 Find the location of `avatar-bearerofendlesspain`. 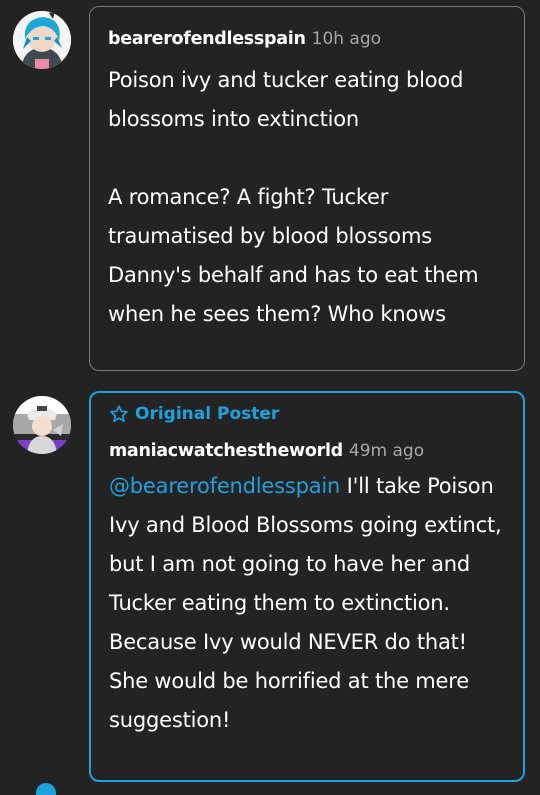

avatar-bearerofendlesspain is located at coordinates (42, 40).